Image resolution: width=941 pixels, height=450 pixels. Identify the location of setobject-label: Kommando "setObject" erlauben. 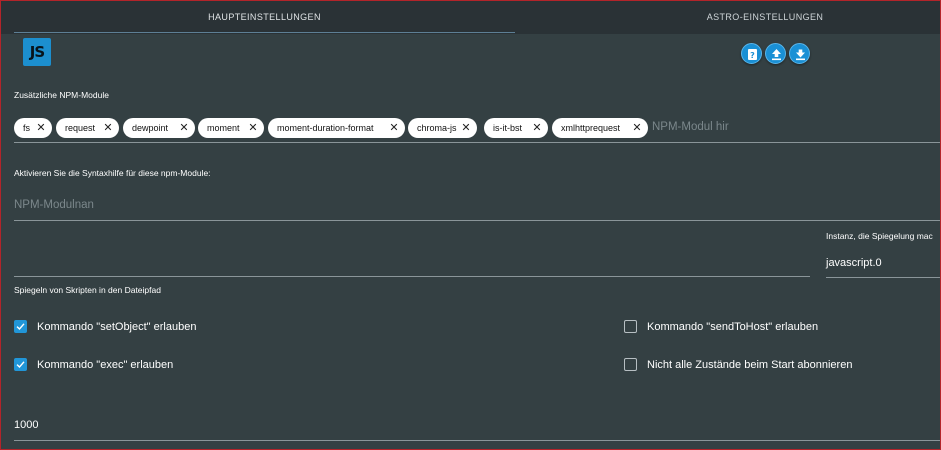
(117, 327).